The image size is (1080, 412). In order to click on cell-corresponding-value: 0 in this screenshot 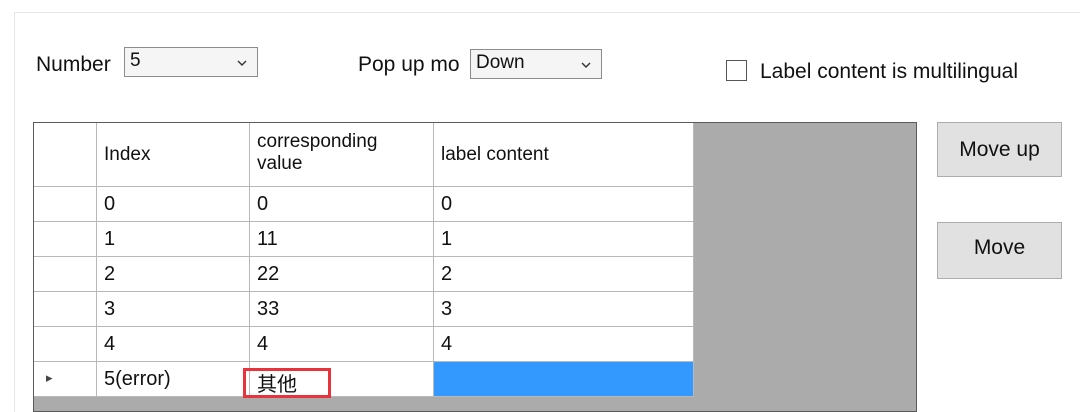, I will do `click(342, 204)`.